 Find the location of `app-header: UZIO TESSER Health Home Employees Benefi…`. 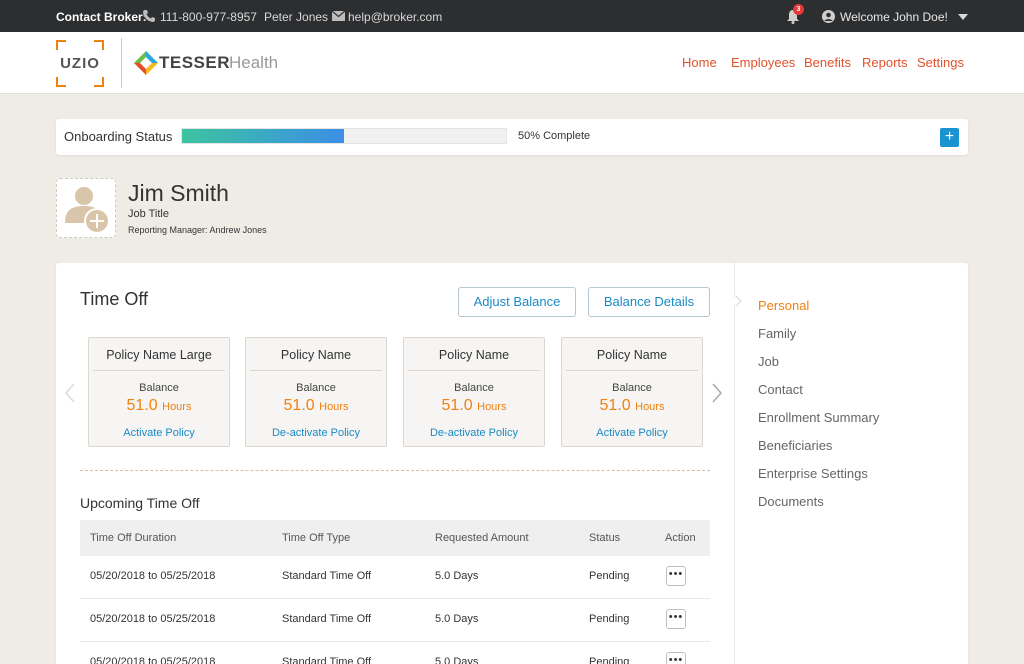

app-header: UZIO TESSER Health Home Employees Benefi… is located at coordinates (512, 63).